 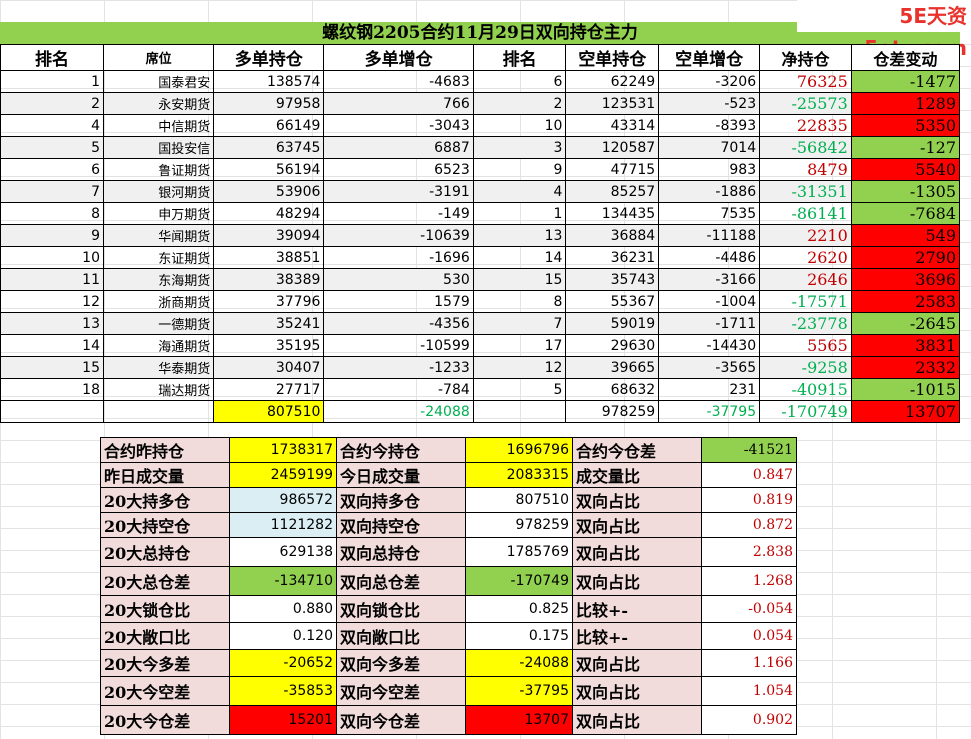 What do you see at coordinates (398, 213) in the screenshot?
I see `cell-long-chg: -149` at bounding box center [398, 213].